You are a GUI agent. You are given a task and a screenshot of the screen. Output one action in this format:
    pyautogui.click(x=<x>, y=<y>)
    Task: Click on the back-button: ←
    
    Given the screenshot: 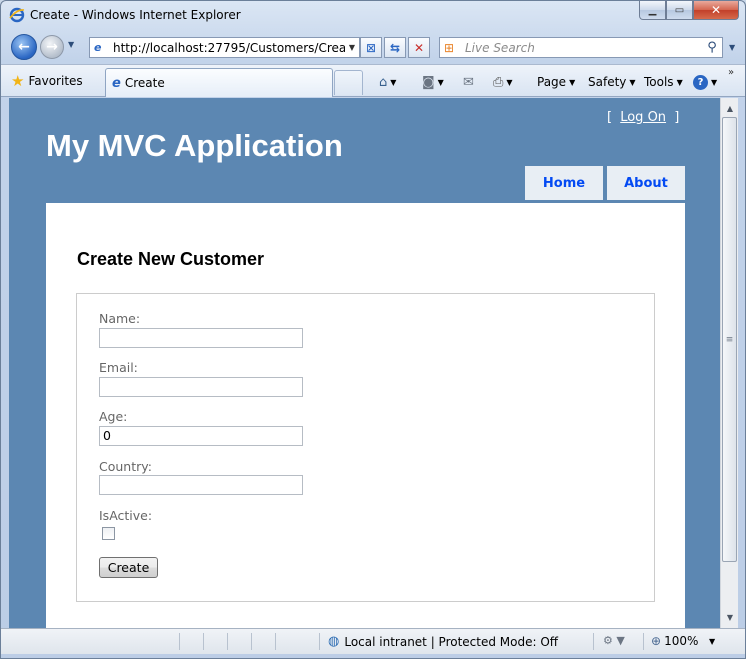 What is the action you would take?
    pyautogui.click(x=24, y=47)
    